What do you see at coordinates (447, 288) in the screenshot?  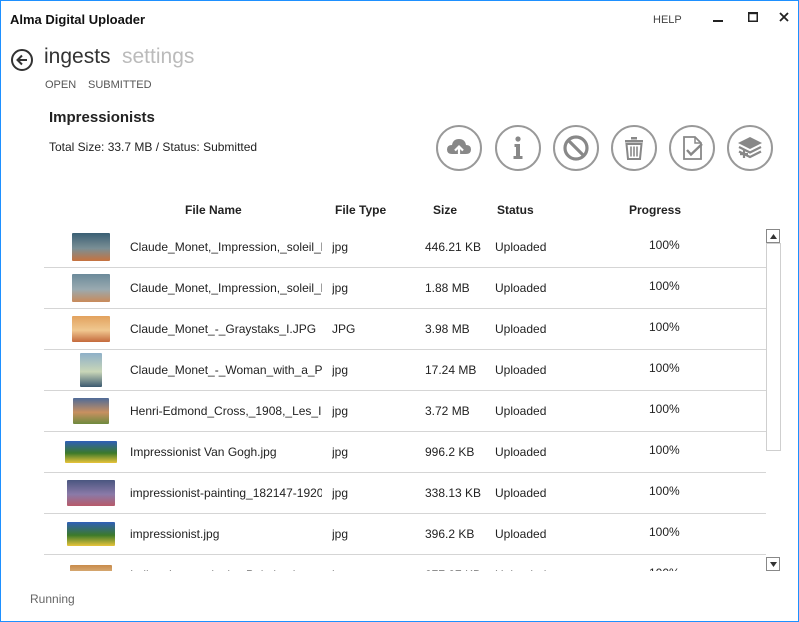 I see `file-size: 1.88 MB` at bounding box center [447, 288].